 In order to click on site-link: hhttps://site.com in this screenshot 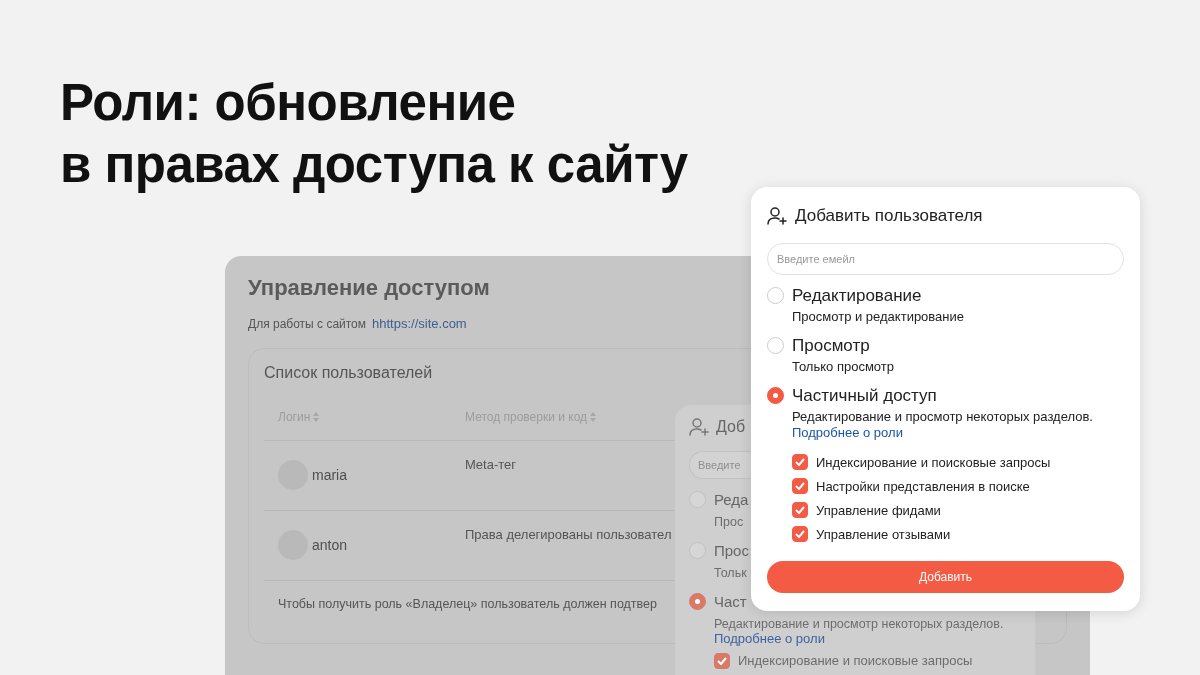, I will do `click(419, 323)`.